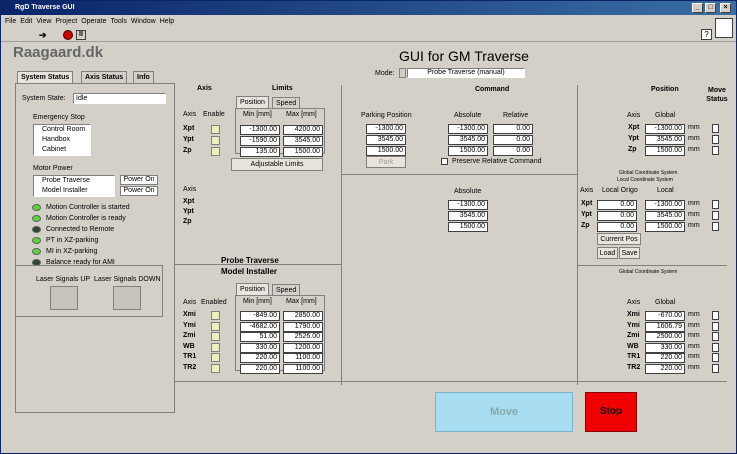  What do you see at coordinates (26, 22) in the screenshot?
I see `menu-edit: Edit` at bounding box center [26, 22].